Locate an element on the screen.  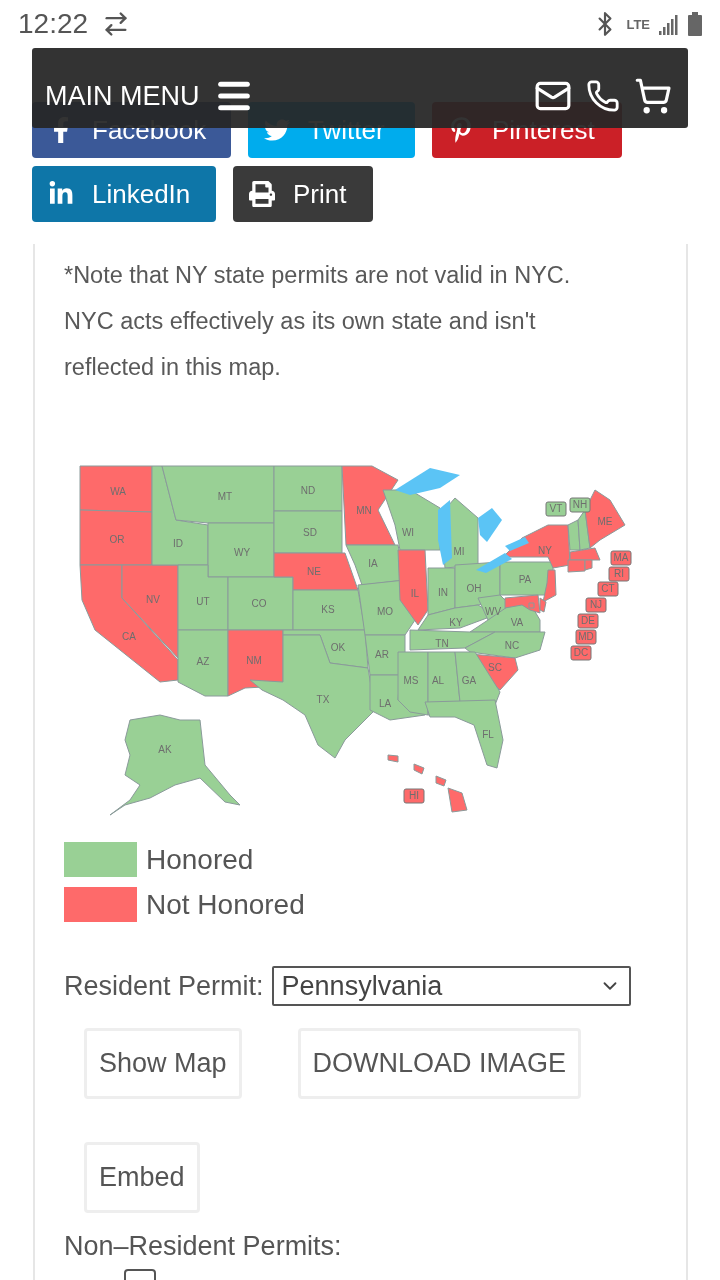
state-label: MN is located at coordinates (364, 510).